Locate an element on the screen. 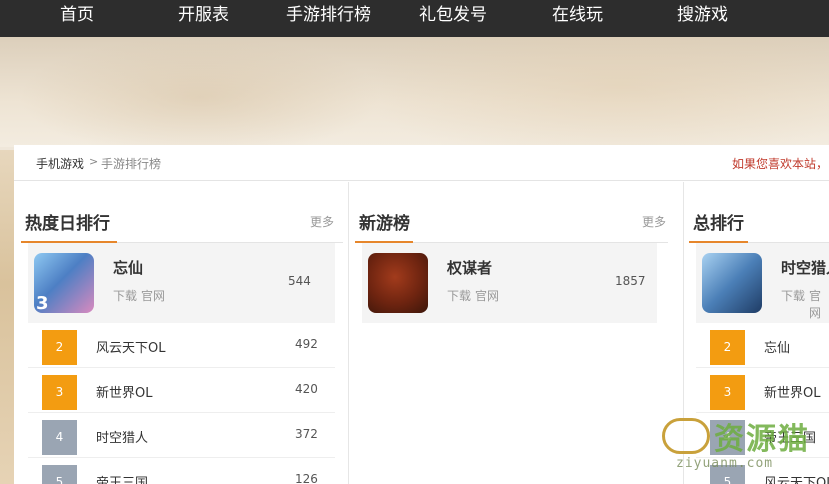 The height and width of the screenshot is (484, 829). breadcrumb-home-link: 手机游戏 is located at coordinates (60, 163).